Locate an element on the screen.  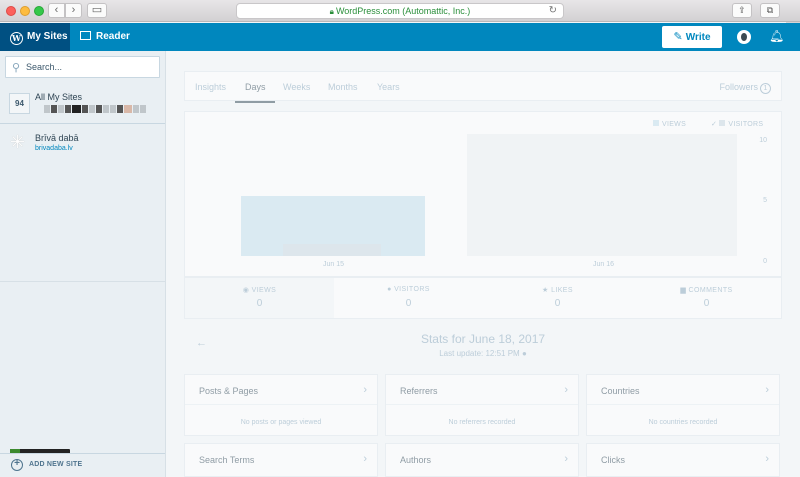
sidebar-icon: ▭ is located at coordinates (97, 10).